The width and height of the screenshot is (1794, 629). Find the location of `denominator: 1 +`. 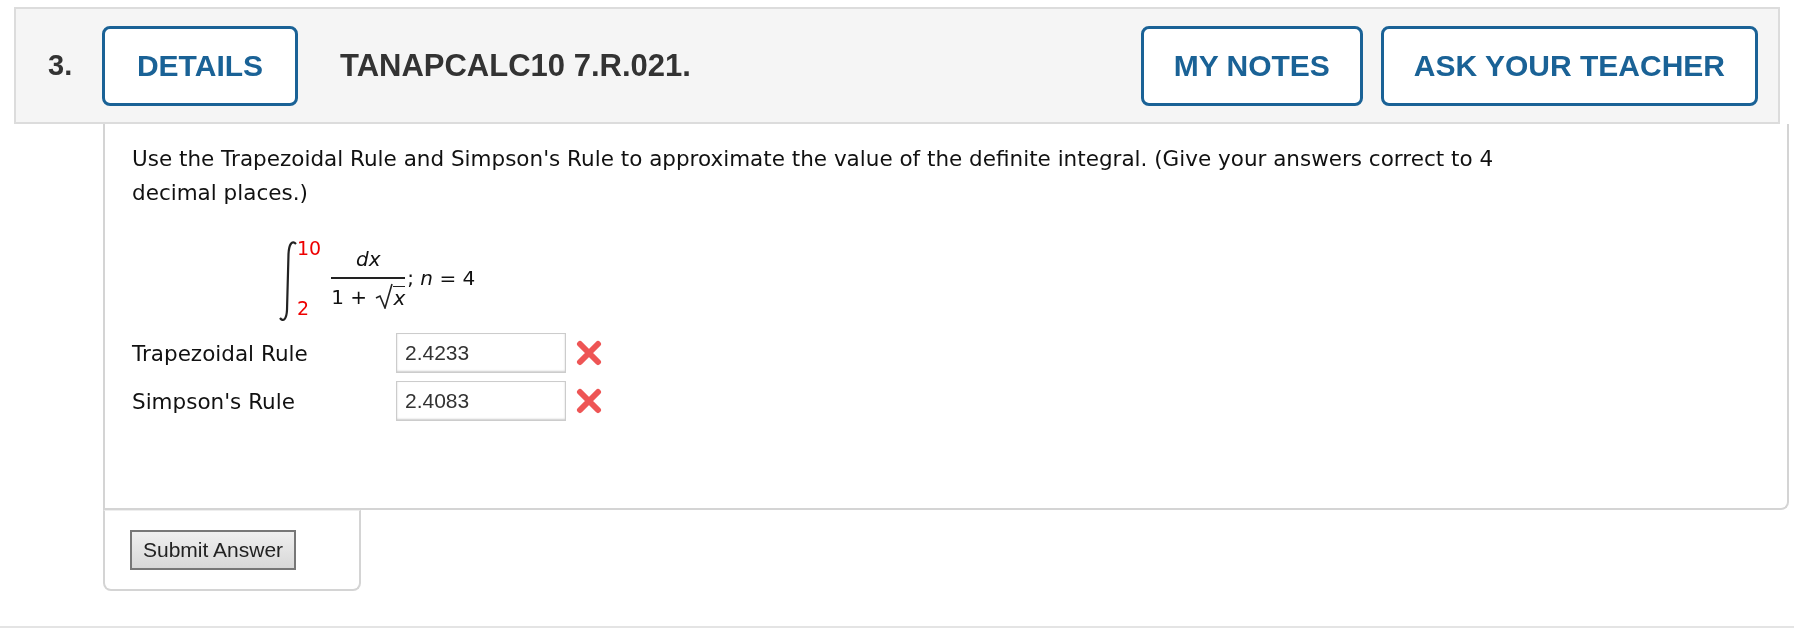

denominator: 1 + is located at coordinates (350, 297).